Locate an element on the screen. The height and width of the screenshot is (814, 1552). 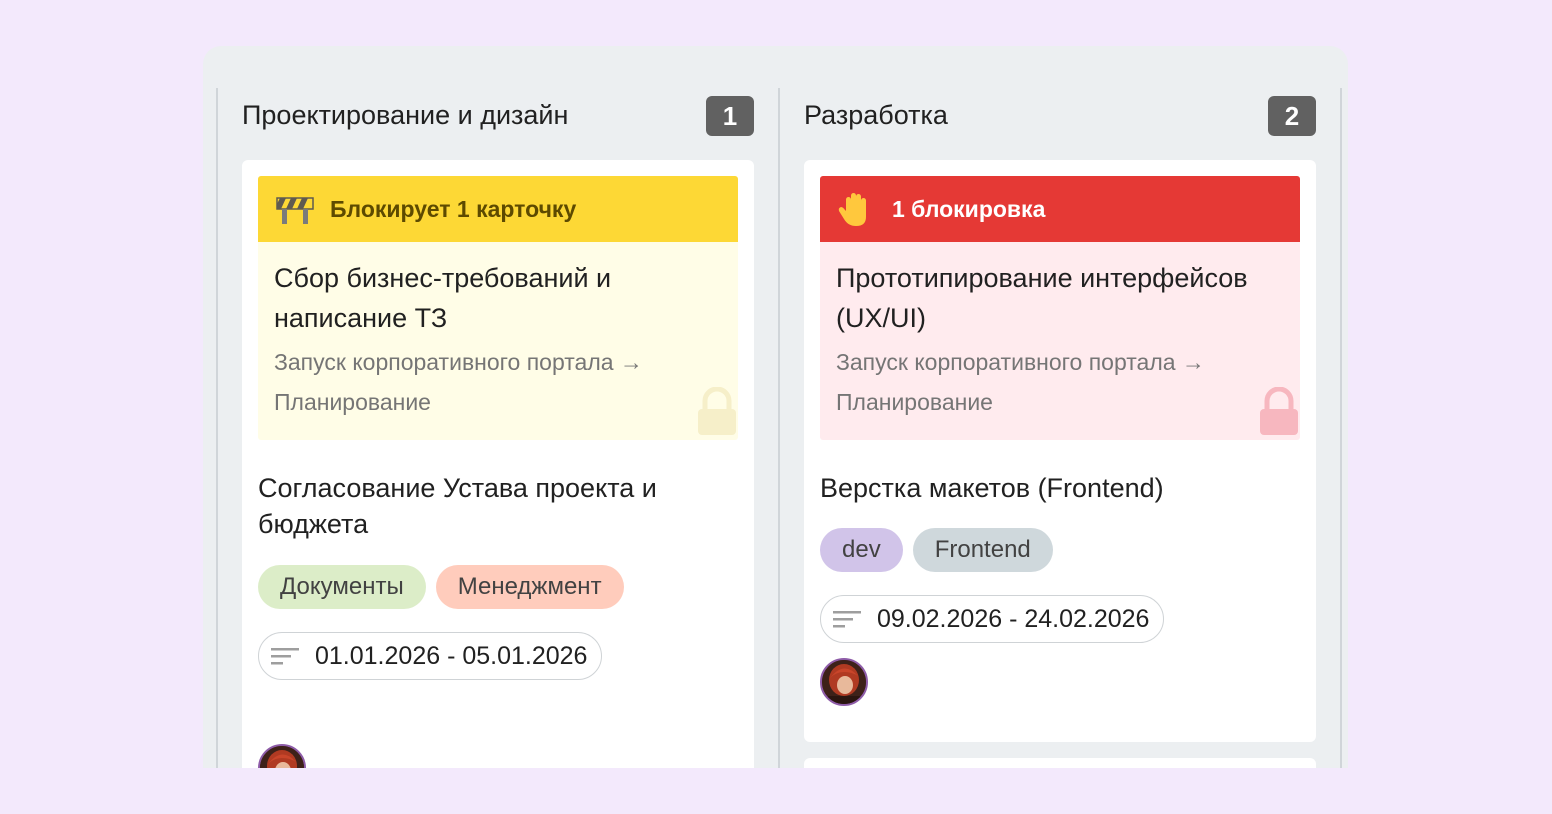
tag-documents: Документы is located at coordinates (342, 587).